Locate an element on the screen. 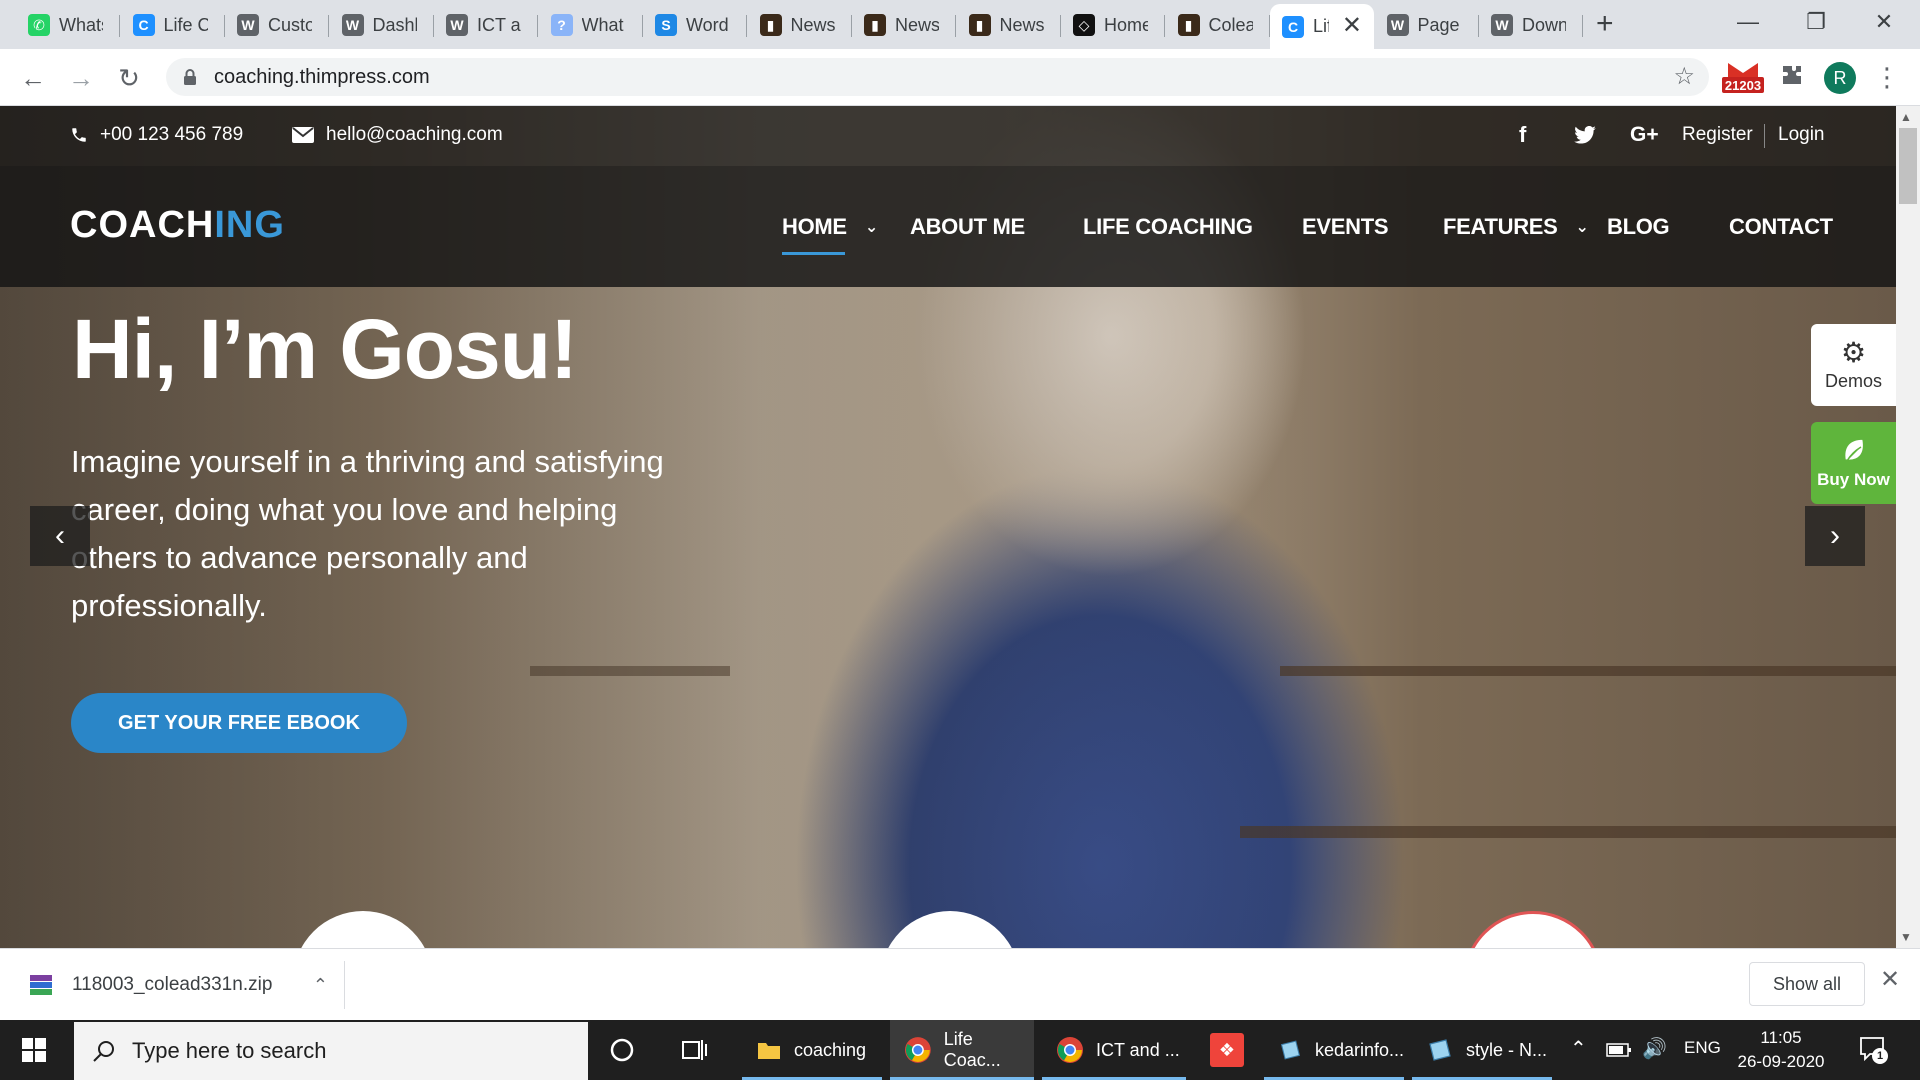  phone-contact: +00 123 456 789 is located at coordinates (156, 135).